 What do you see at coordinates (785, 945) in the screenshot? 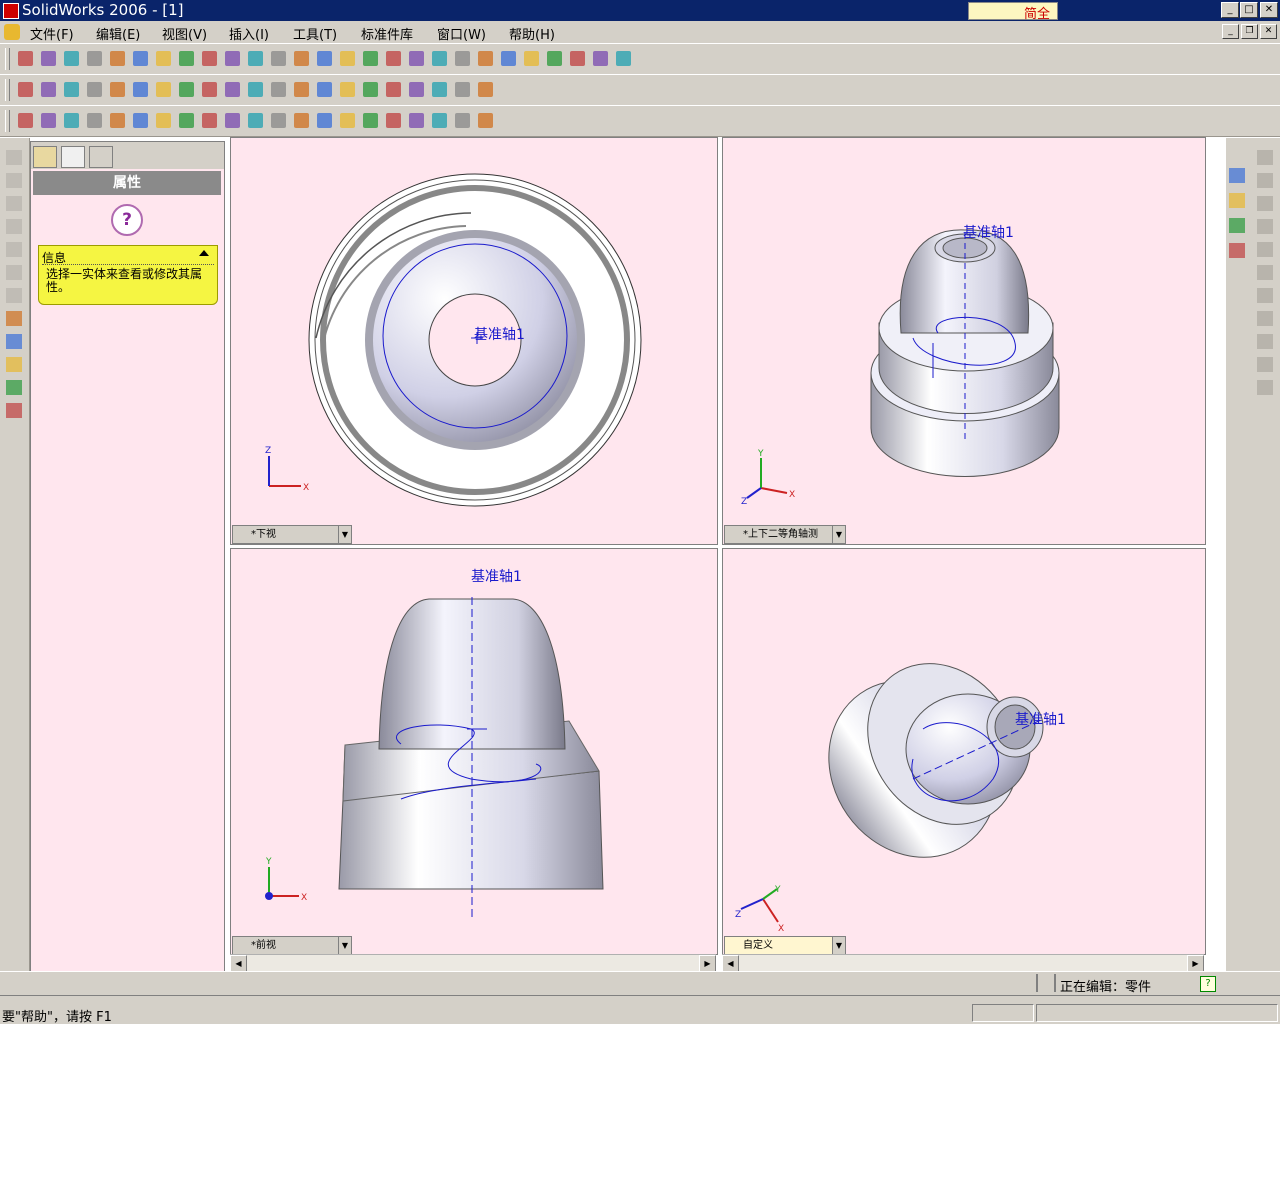
I see `view-orientation-dropdown: 自定义 ▼` at bounding box center [785, 945].